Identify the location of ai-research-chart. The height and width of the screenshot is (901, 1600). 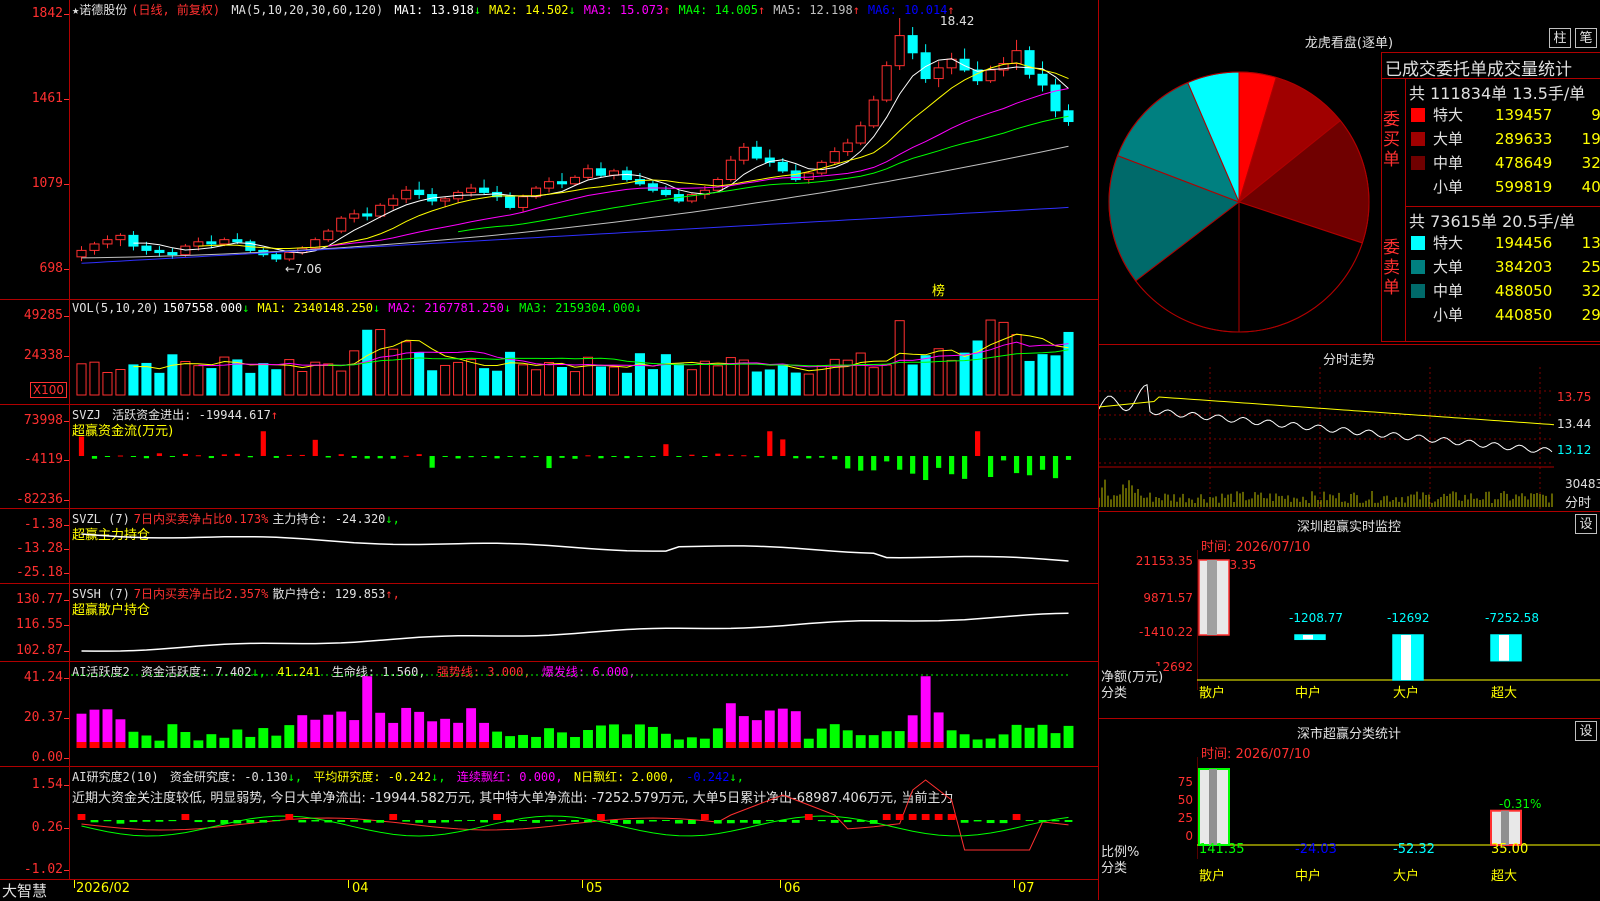
(584, 823).